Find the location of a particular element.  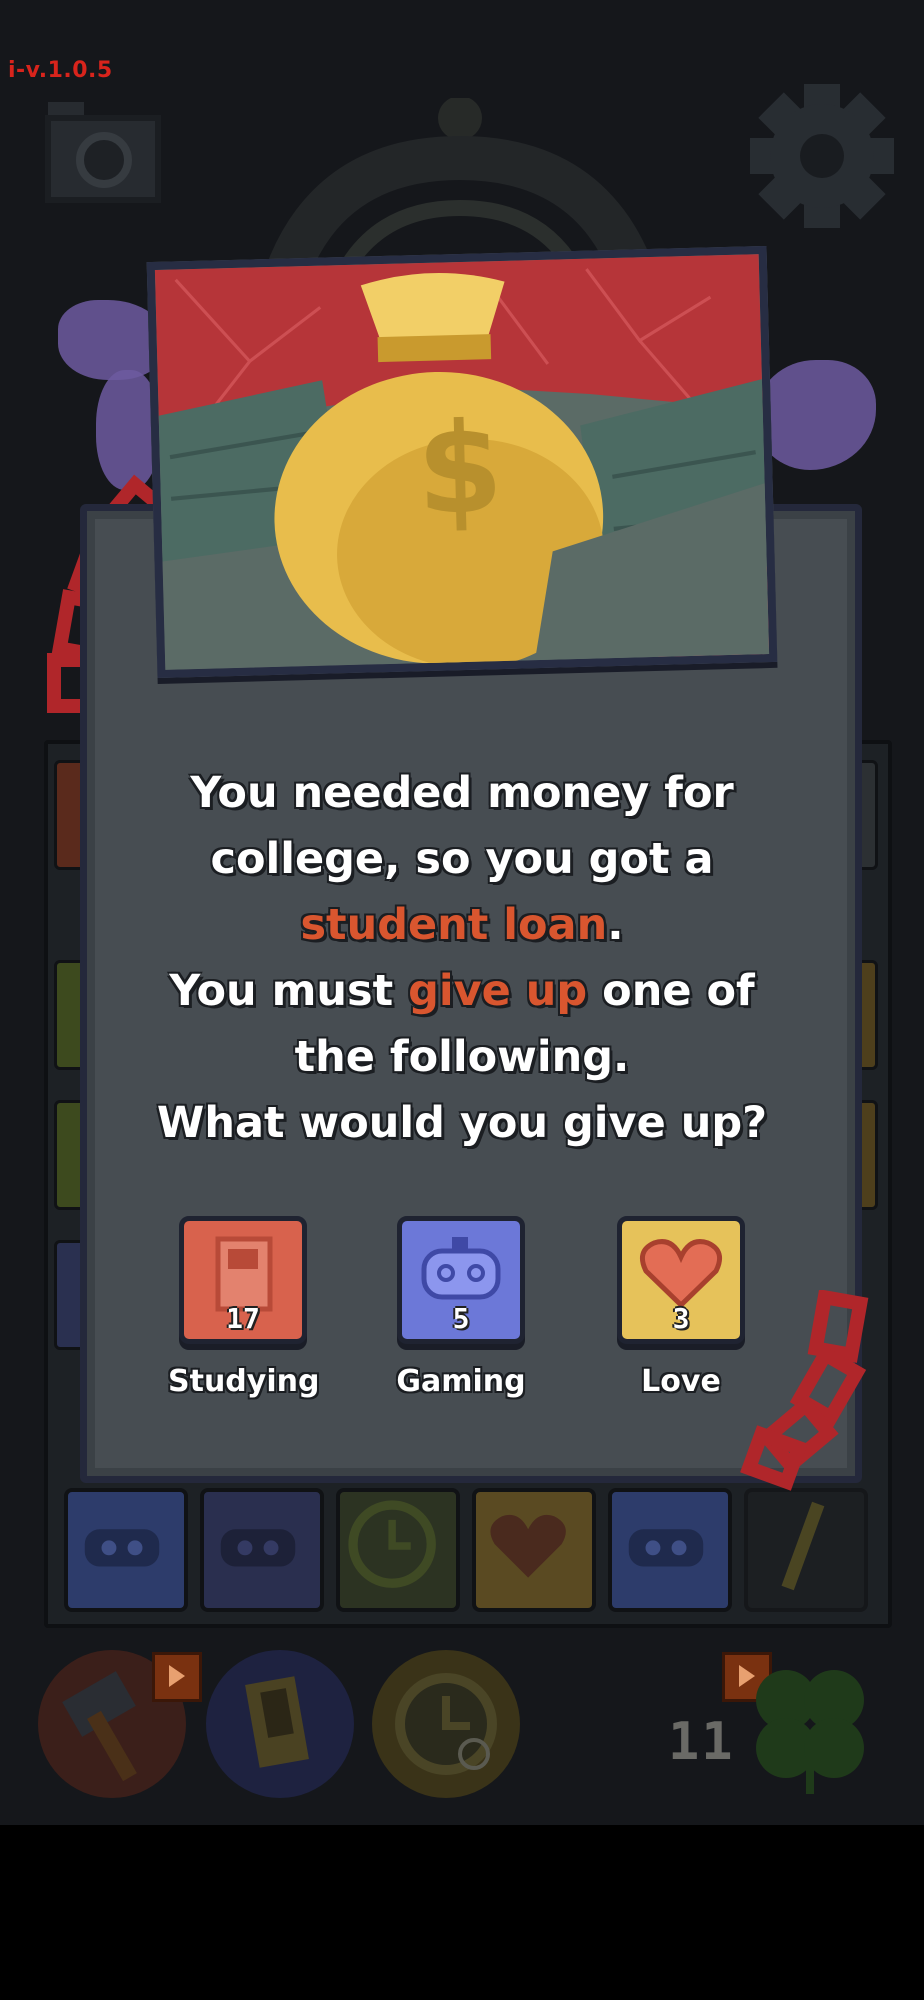

money-bag-icon: $ is located at coordinates (462, 462).